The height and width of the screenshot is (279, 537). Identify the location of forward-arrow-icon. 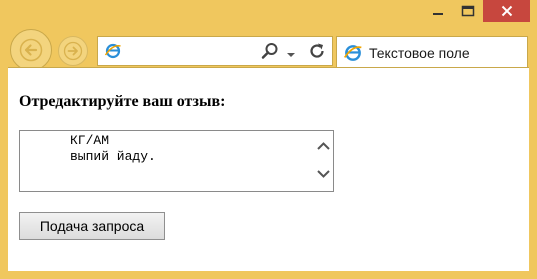
(73, 51).